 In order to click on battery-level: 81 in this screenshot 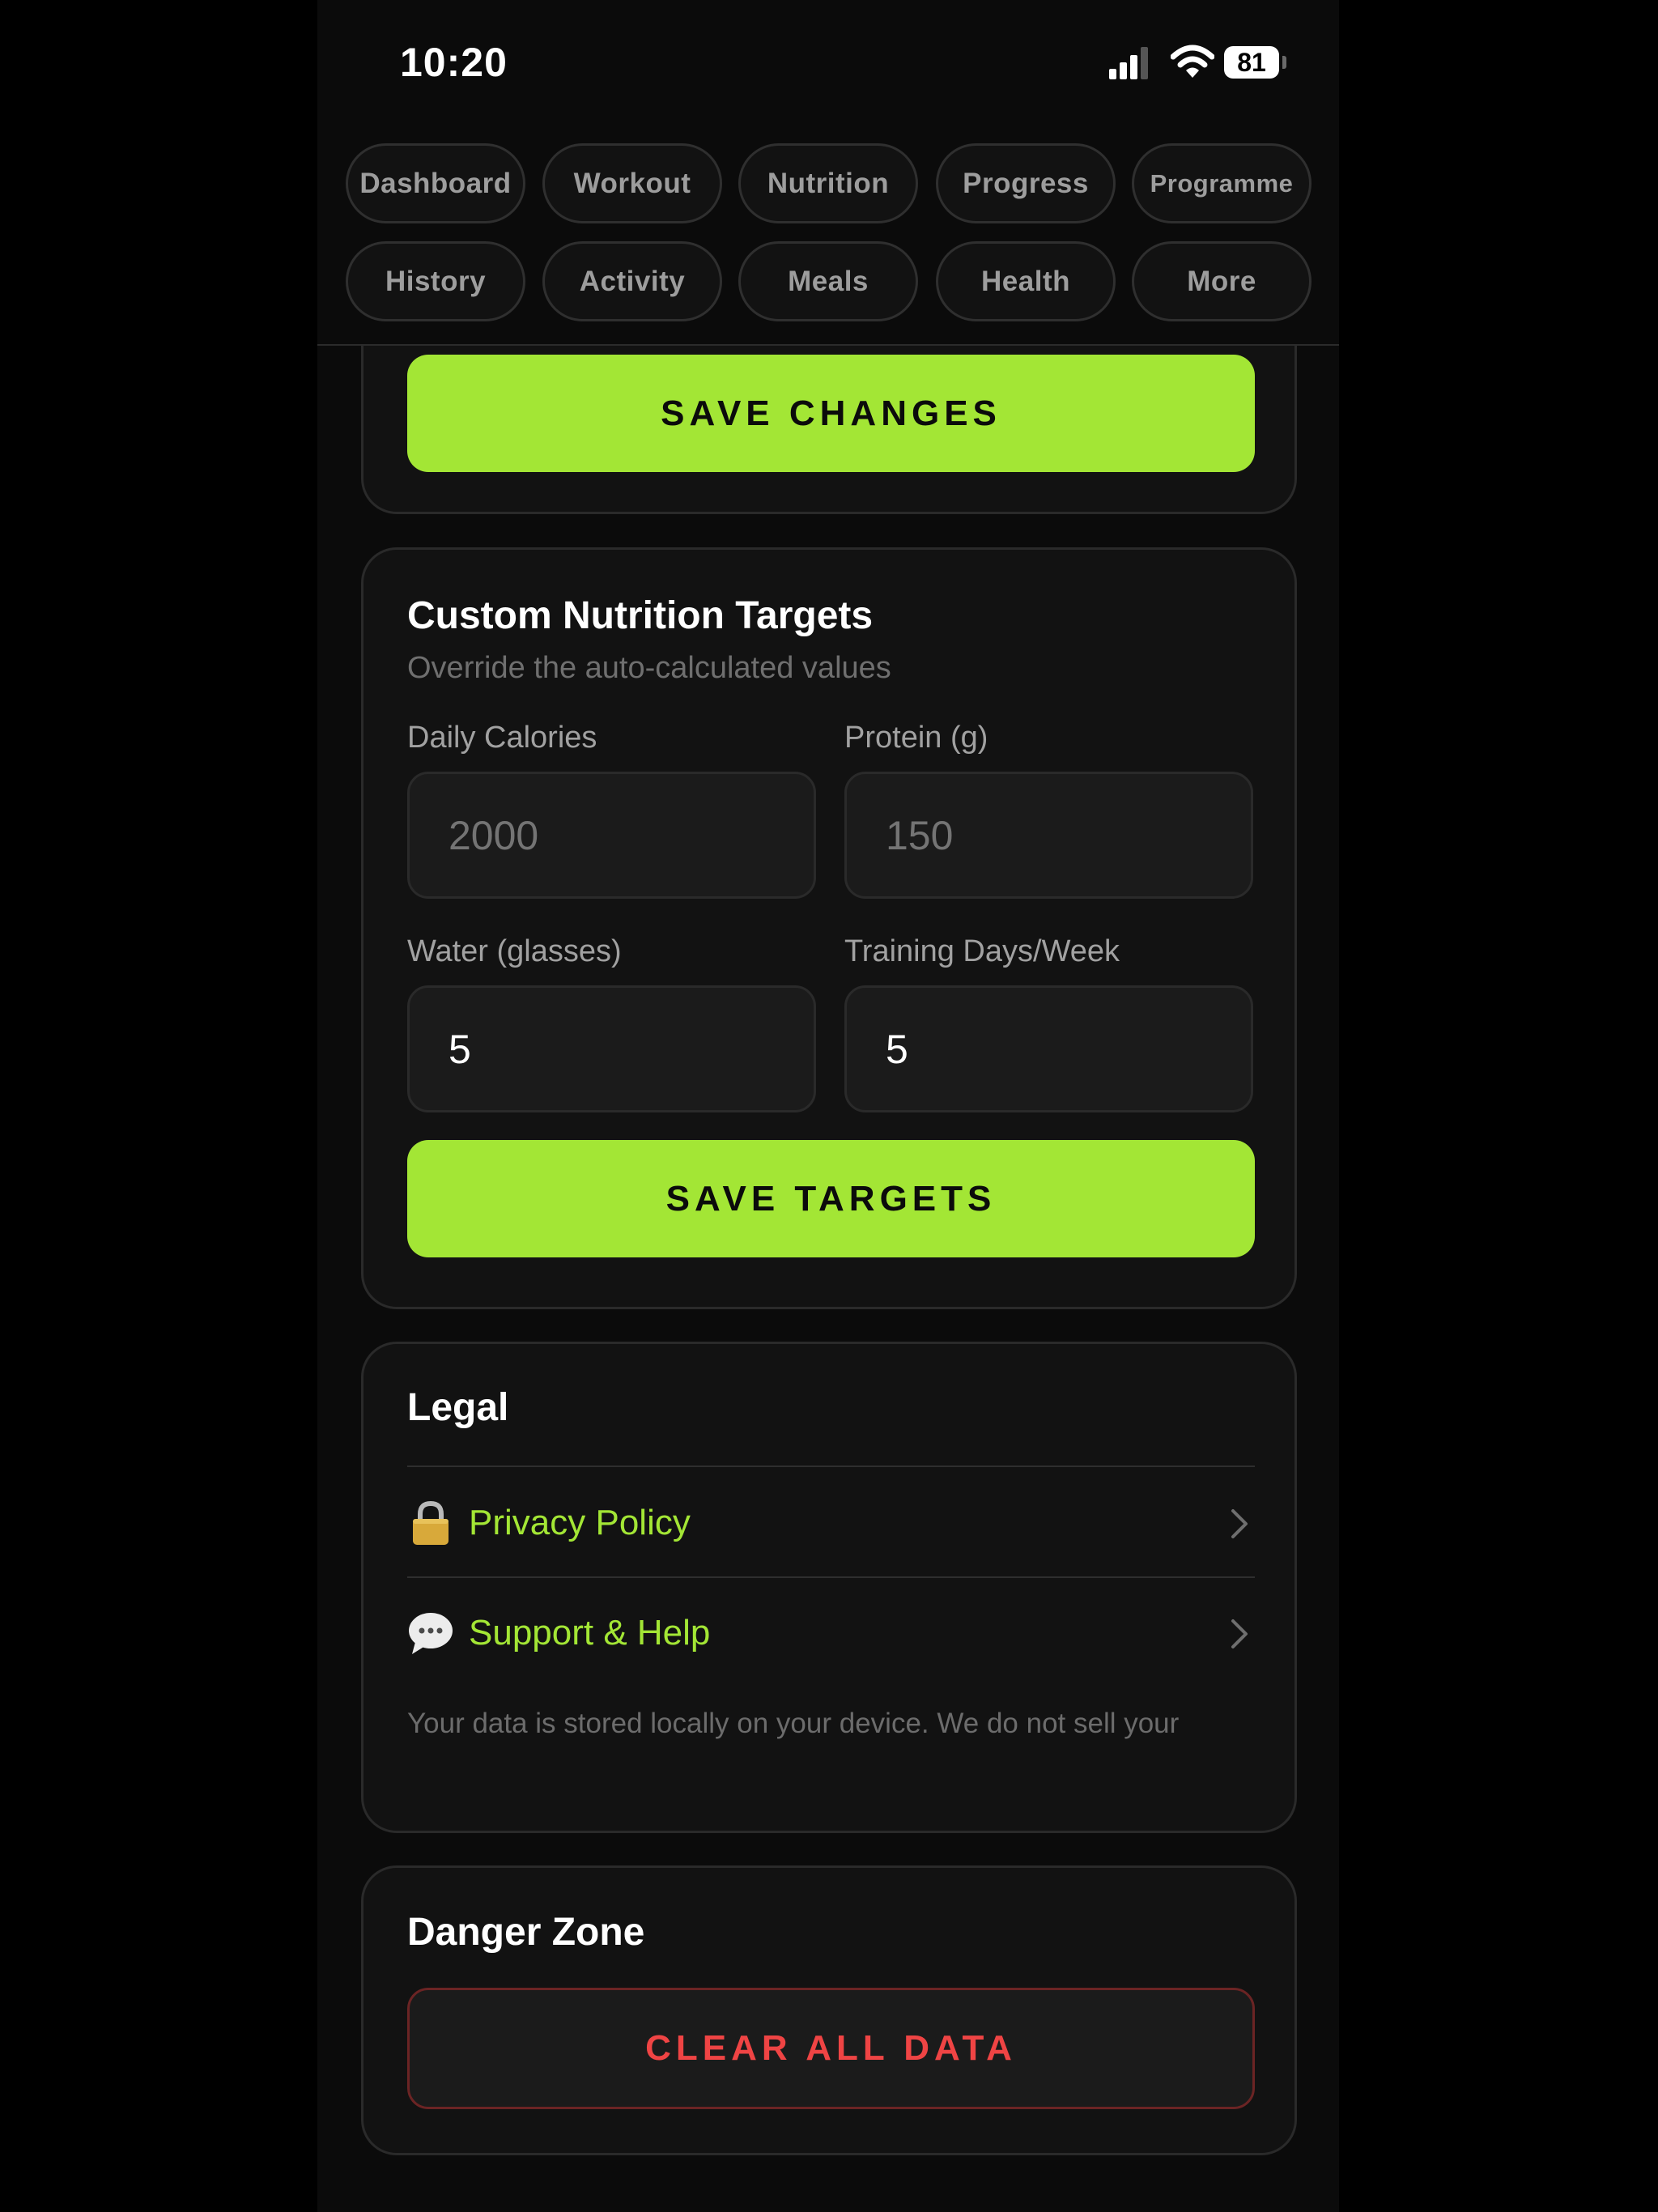, I will do `click(1251, 63)`.